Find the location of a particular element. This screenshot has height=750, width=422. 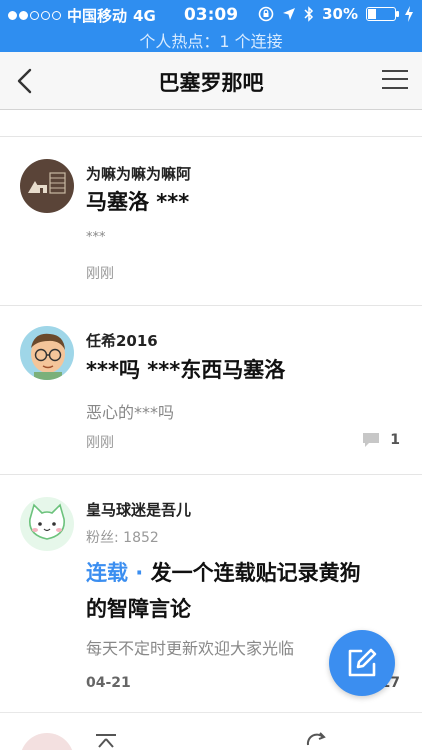

username: 为嘛为嘛为嘛阿 is located at coordinates (138, 173).